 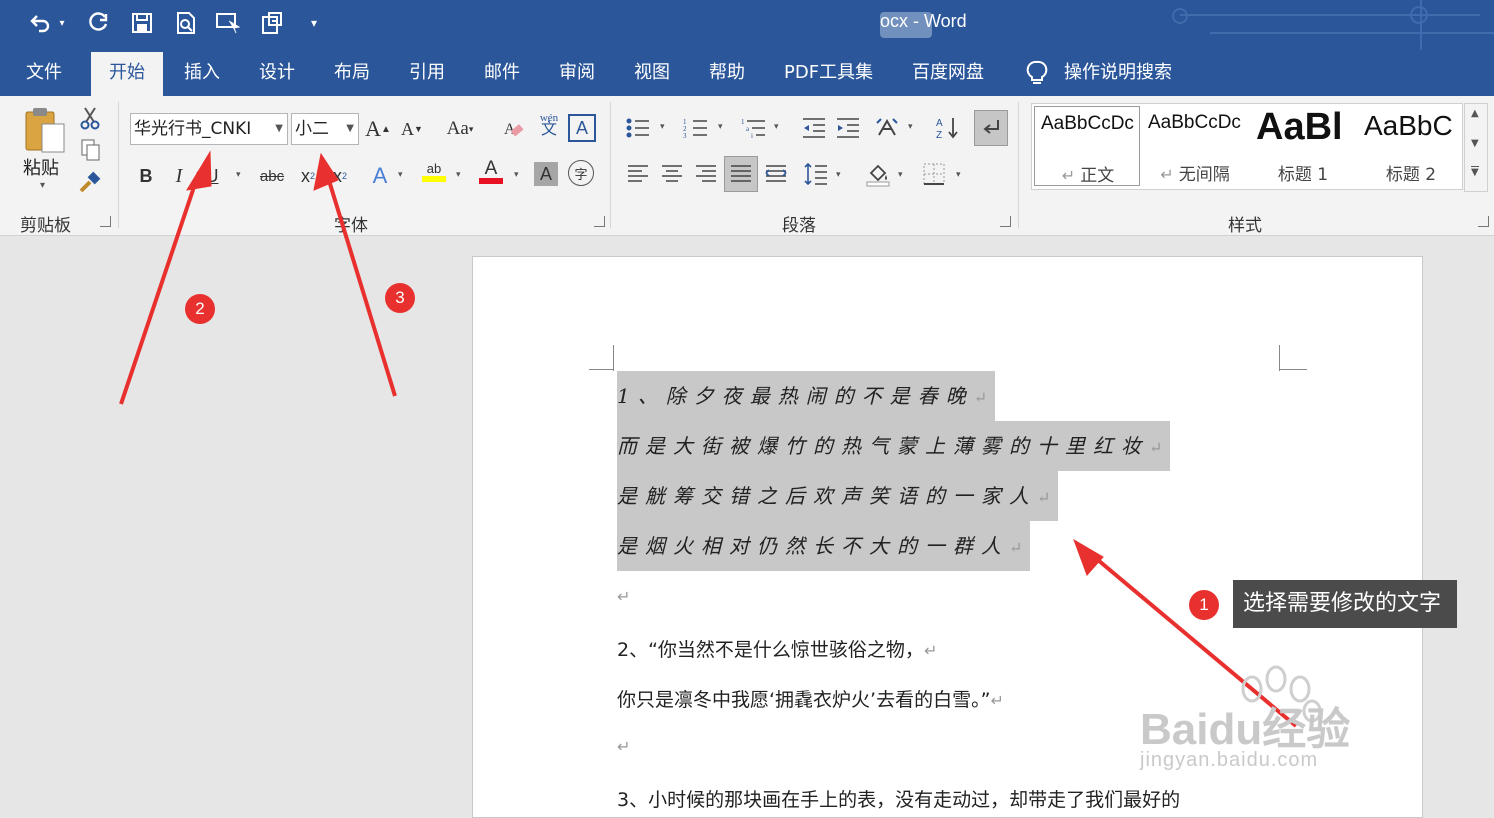 What do you see at coordinates (1245, 729) in the screenshot?
I see `watermark-brand: Baidu经验` at bounding box center [1245, 729].